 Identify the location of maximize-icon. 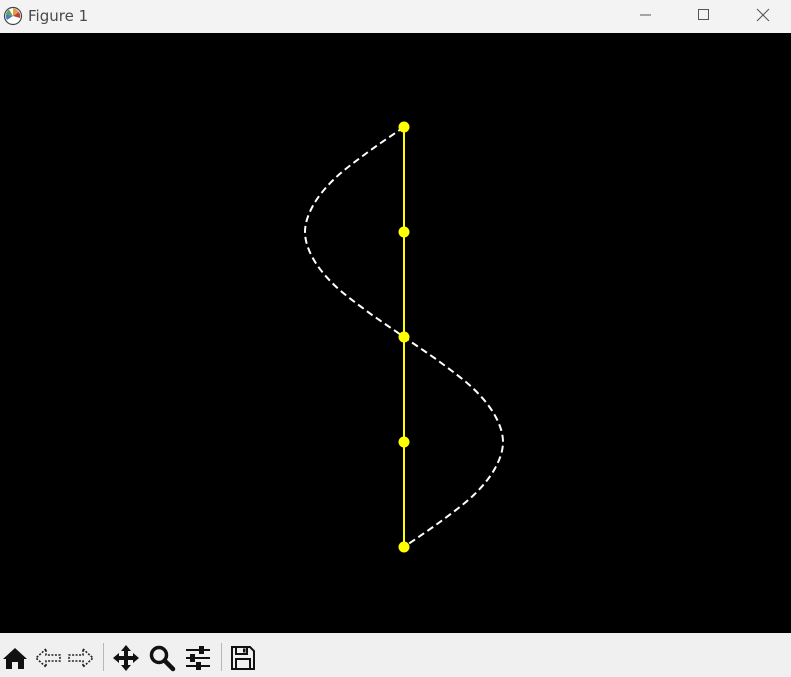
(703, 14).